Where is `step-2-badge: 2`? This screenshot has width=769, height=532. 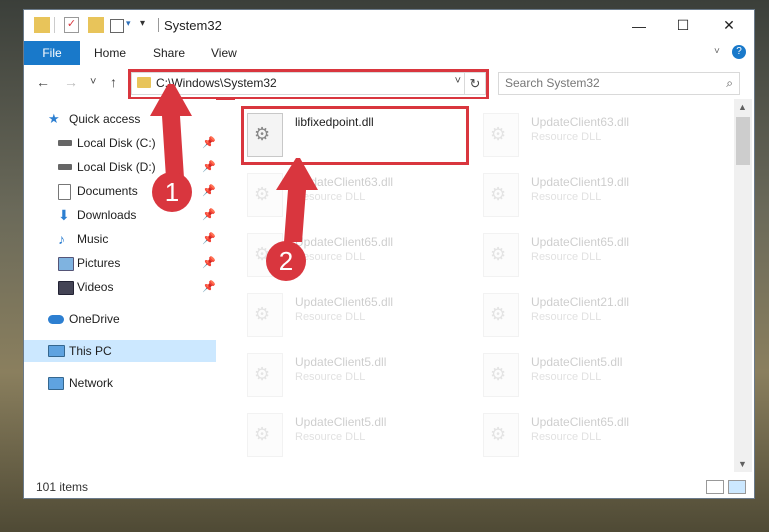
step-2-badge: 2 is located at coordinates (286, 261).